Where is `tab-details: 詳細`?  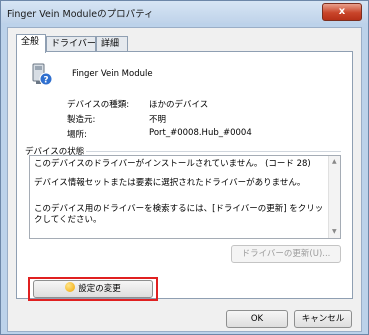
tab-details: 詳細 is located at coordinates (112, 44).